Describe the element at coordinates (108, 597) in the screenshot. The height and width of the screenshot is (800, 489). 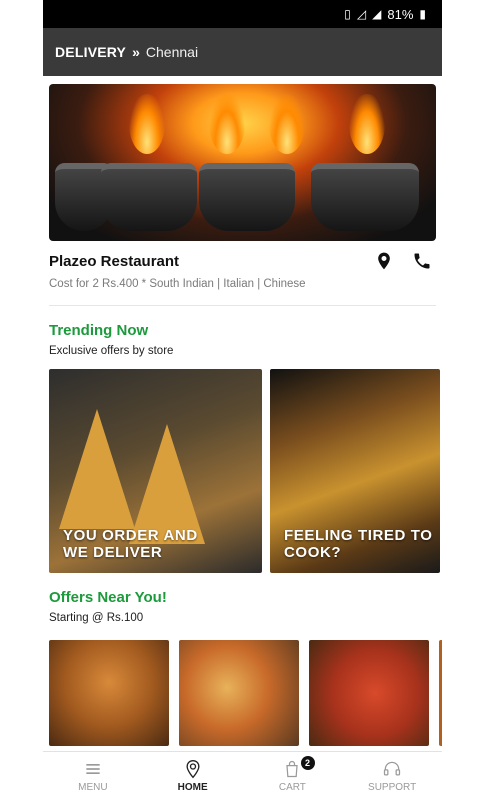
I see `offers-title: Offers Near You!` at that location.